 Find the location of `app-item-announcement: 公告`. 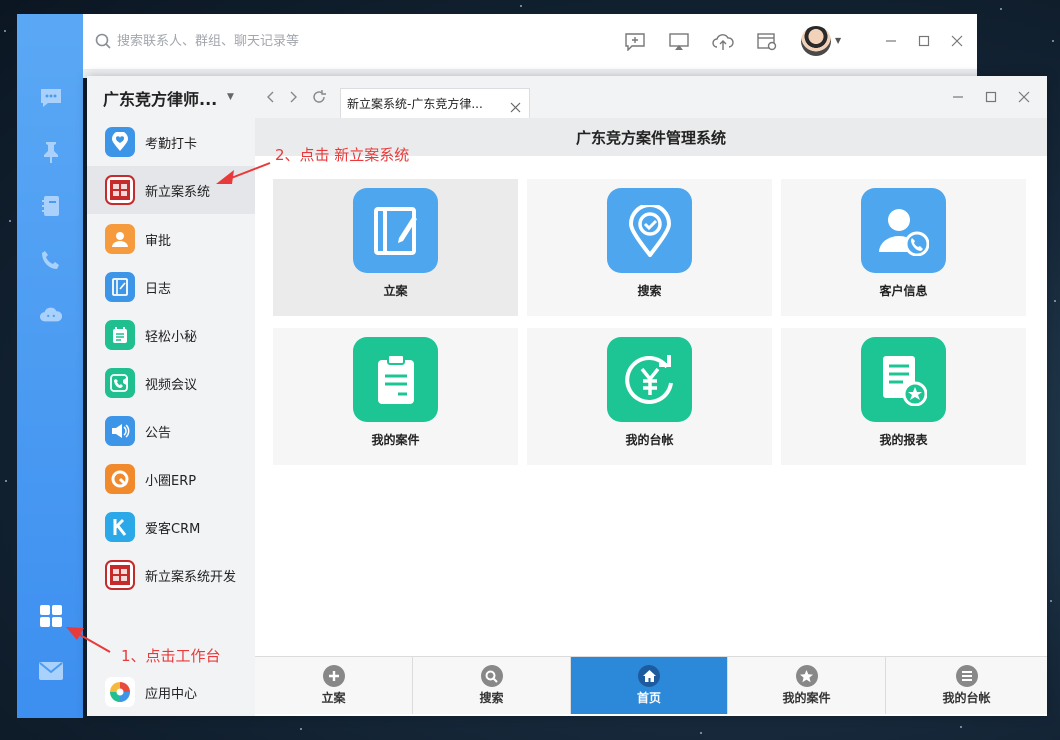

app-item-announcement: 公告 is located at coordinates (171, 431).